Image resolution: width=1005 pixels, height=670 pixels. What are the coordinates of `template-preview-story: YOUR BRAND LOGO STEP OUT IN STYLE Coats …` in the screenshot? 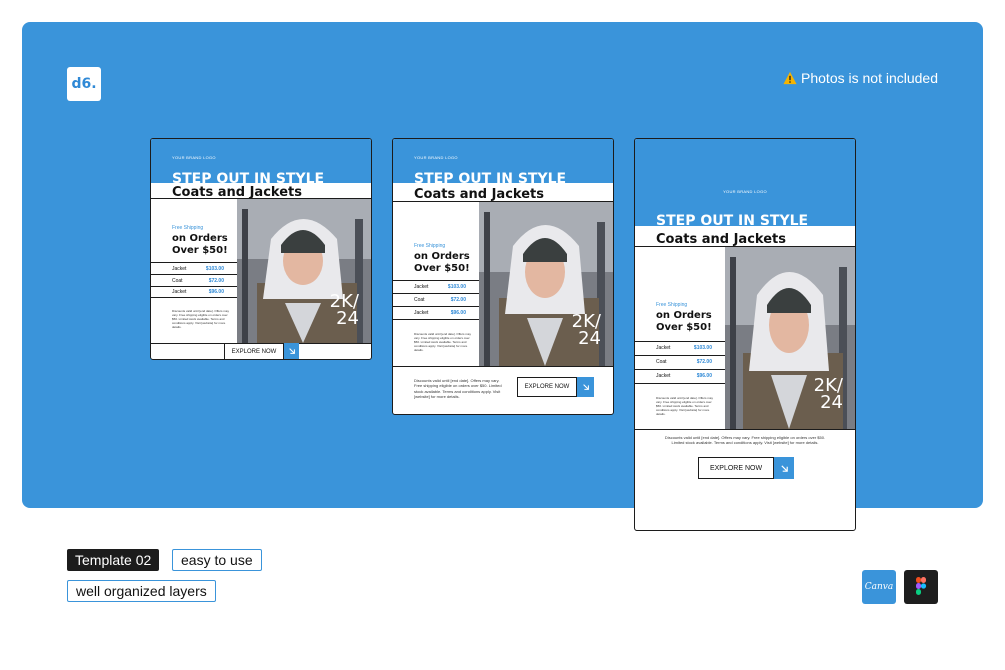 It's located at (745, 334).